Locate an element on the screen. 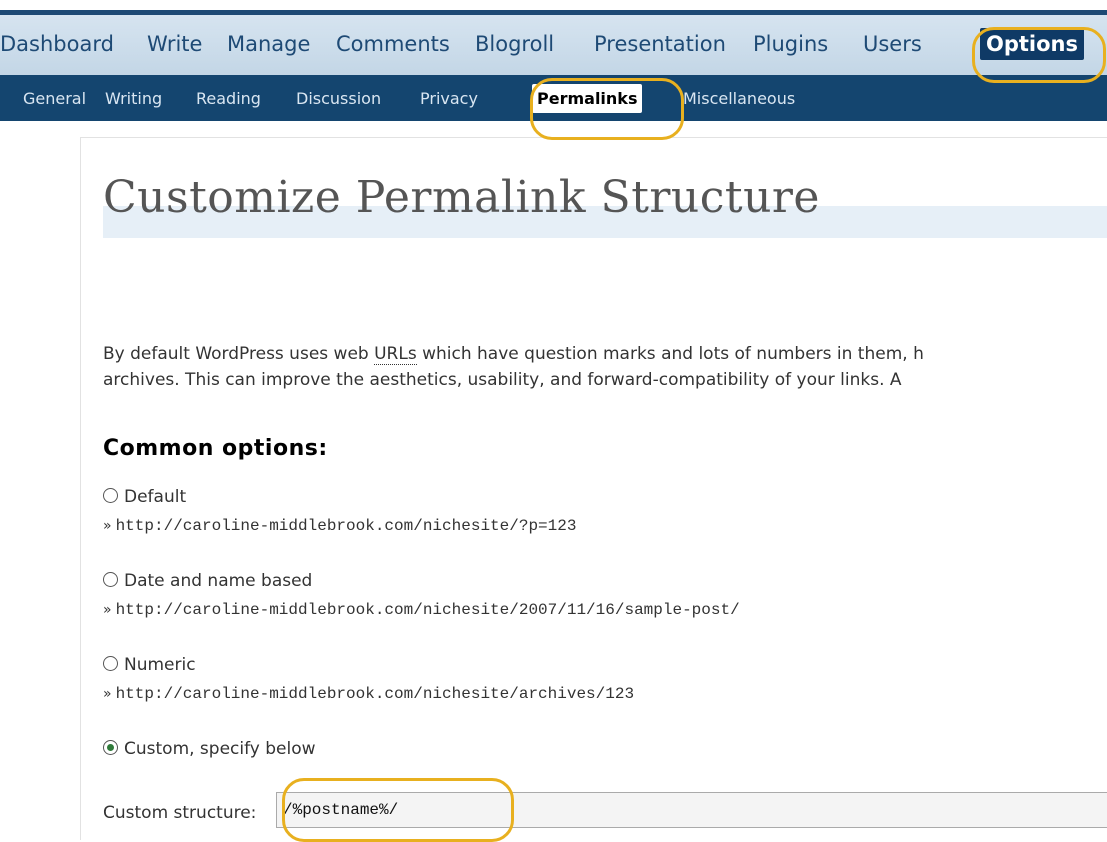 The width and height of the screenshot is (1107, 842). radio-default is located at coordinates (110, 495).